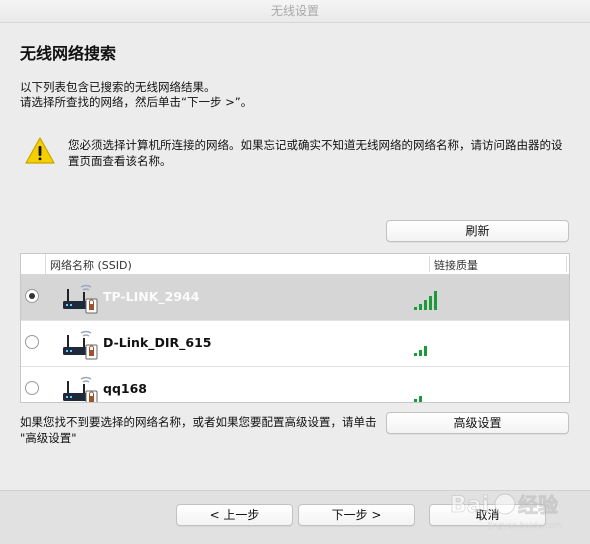 This screenshot has height=544, width=590. Describe the element at coordinates (157, 342) in the screenshot. I see `ssid-label: D-Link_DIR_615` at that location.